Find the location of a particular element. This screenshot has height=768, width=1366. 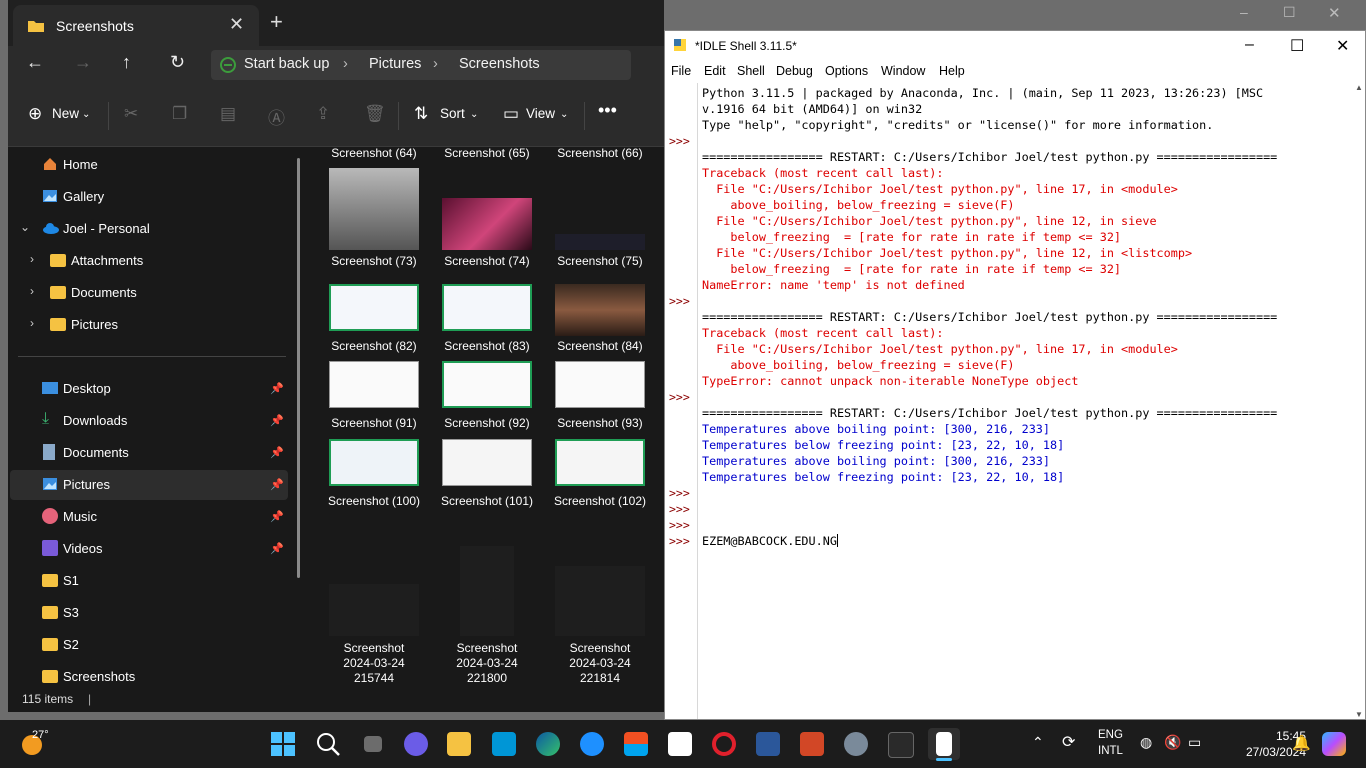

sidebar-item-pictures: Pictures 📌 is located at coordinates (149, 485).